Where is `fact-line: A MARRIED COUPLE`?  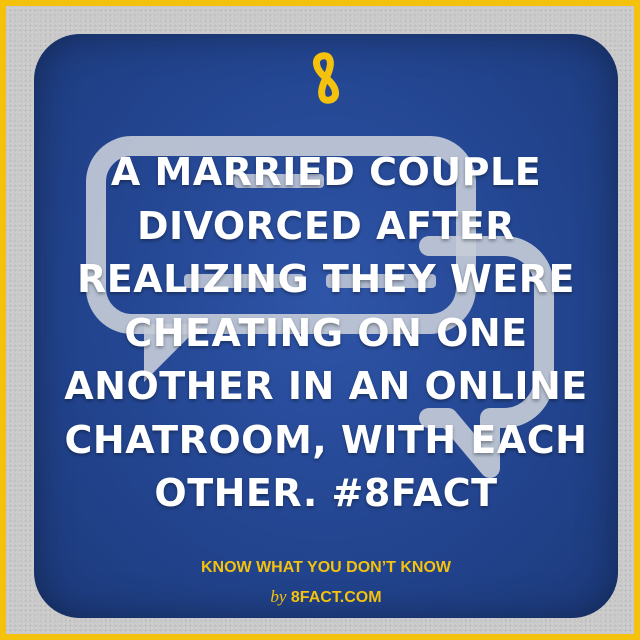 fact-line: A MARRIED COUPLE is located at coordinates (326, 172).